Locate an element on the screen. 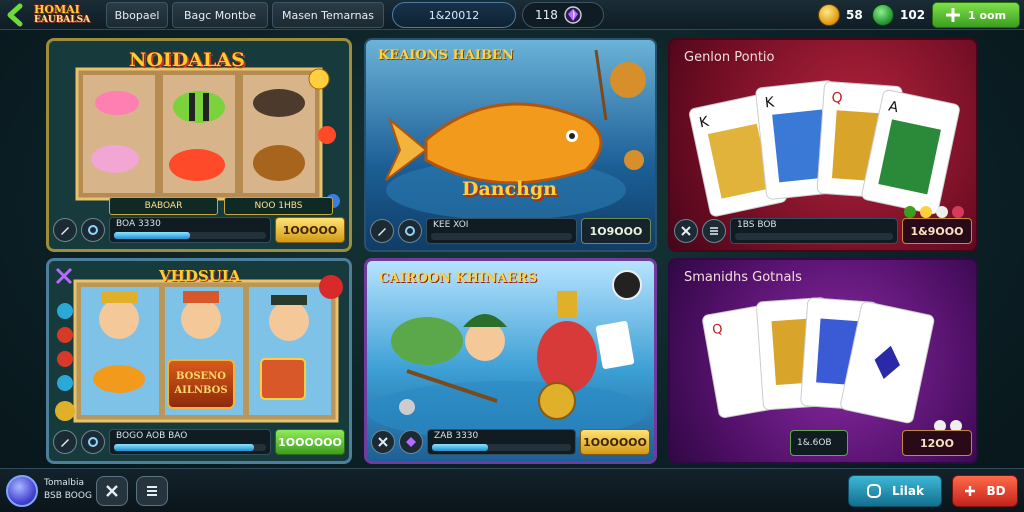 The width and height of the screenshot is (1024, 512). progress-box: BOA 3330 is located at coordinates (190, 230).